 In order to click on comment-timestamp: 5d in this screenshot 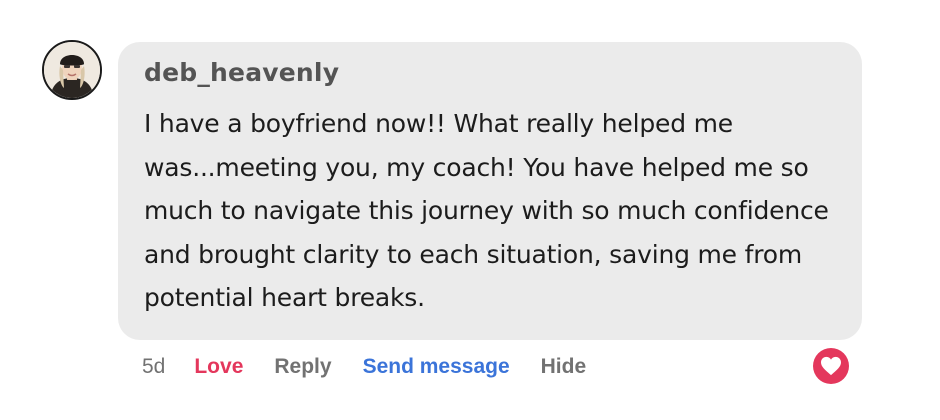, I will do `click(153, 367)`.